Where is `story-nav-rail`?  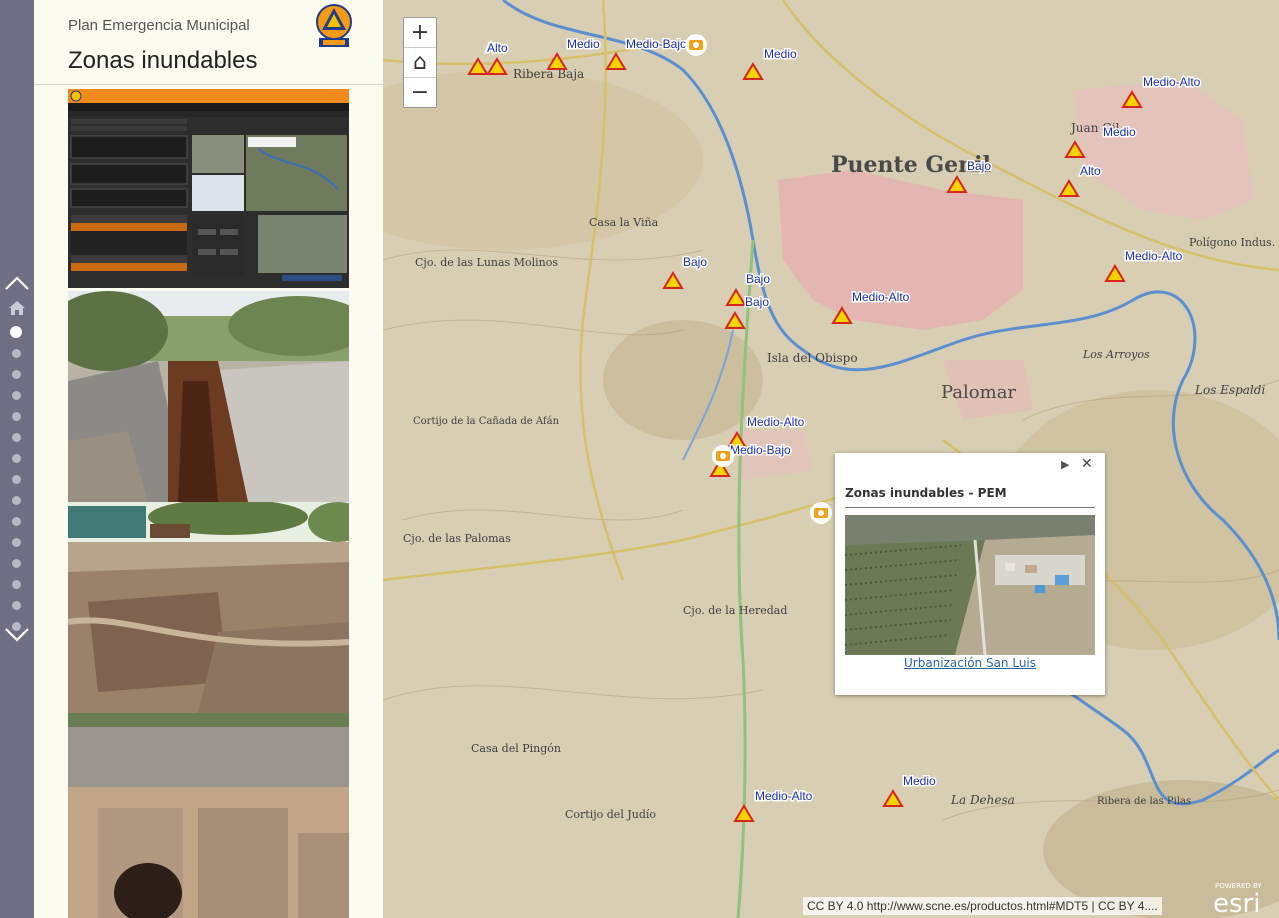 story-nav-rail is located at coordinates (17, 459).